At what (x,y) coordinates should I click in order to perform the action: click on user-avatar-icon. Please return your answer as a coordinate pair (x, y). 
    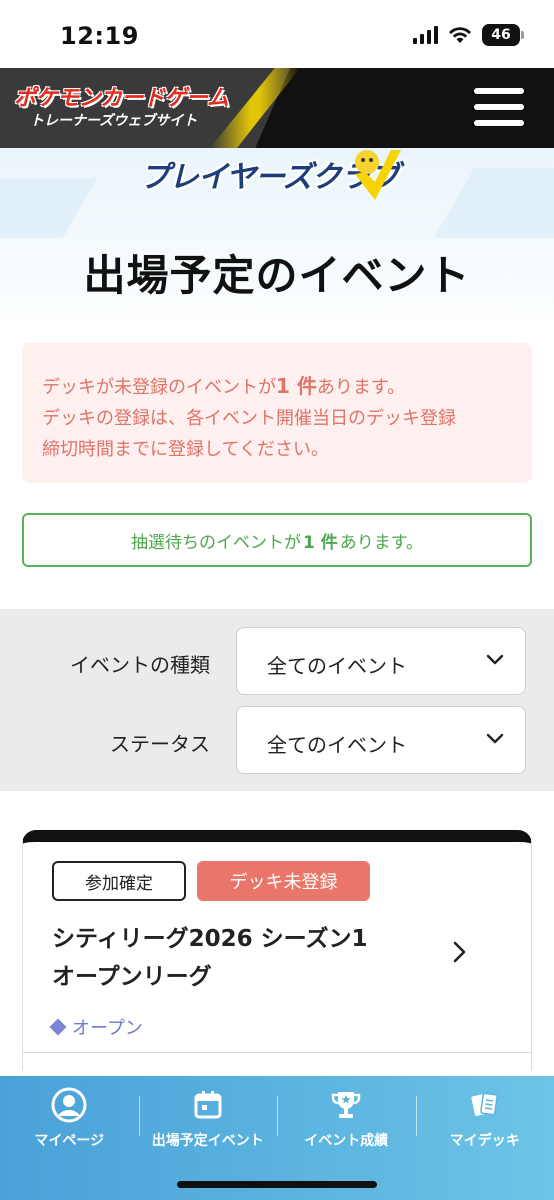
    Looking at the image, I should click on (69, 1105).